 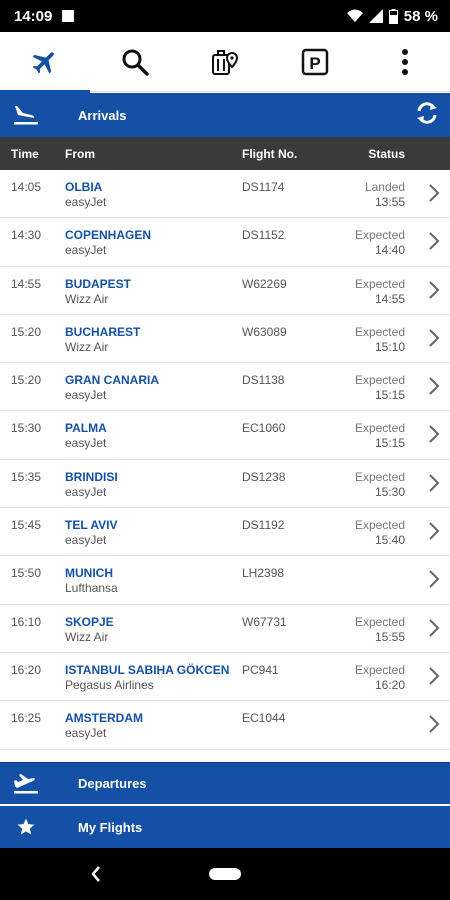 What do you see at coordinates (102, 115) in the screenshot?
I see `arrivals-title: Arrivals` at bounding box center [102, 115].